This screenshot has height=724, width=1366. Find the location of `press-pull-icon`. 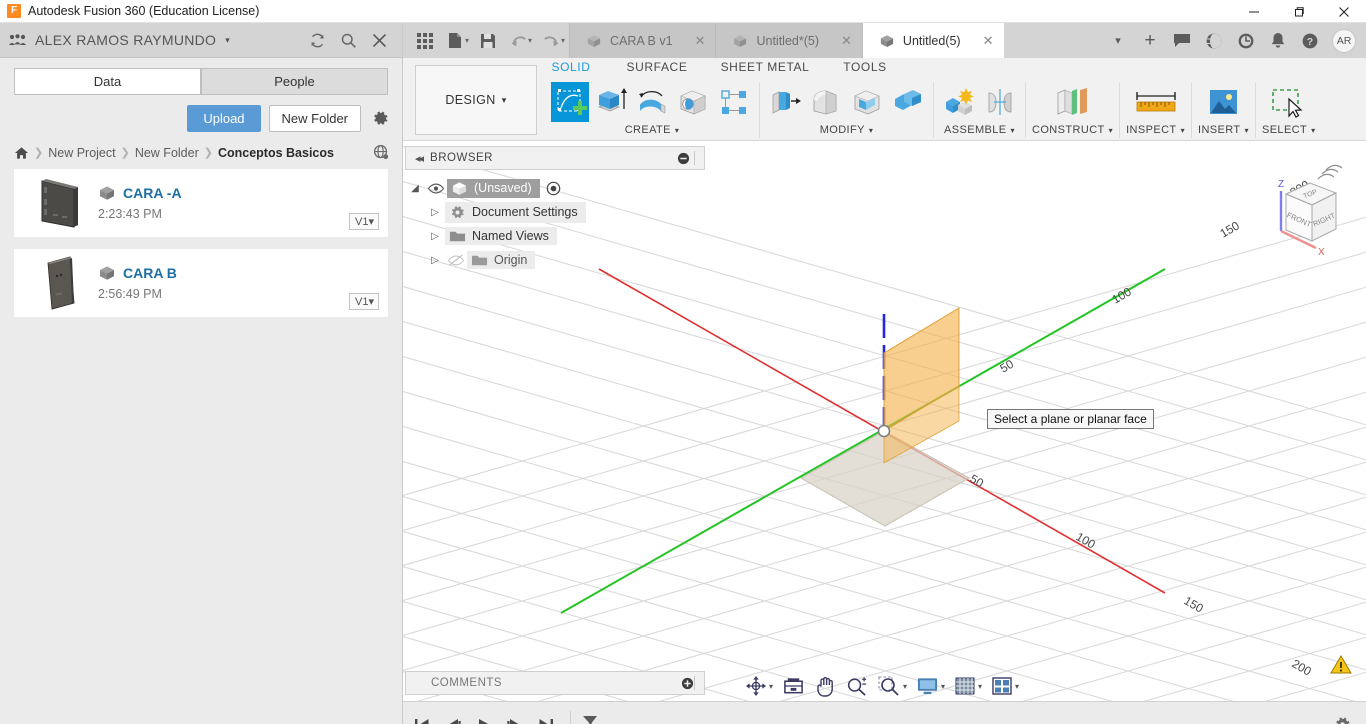

press-pull-icon is located at coordinates (785, 102).